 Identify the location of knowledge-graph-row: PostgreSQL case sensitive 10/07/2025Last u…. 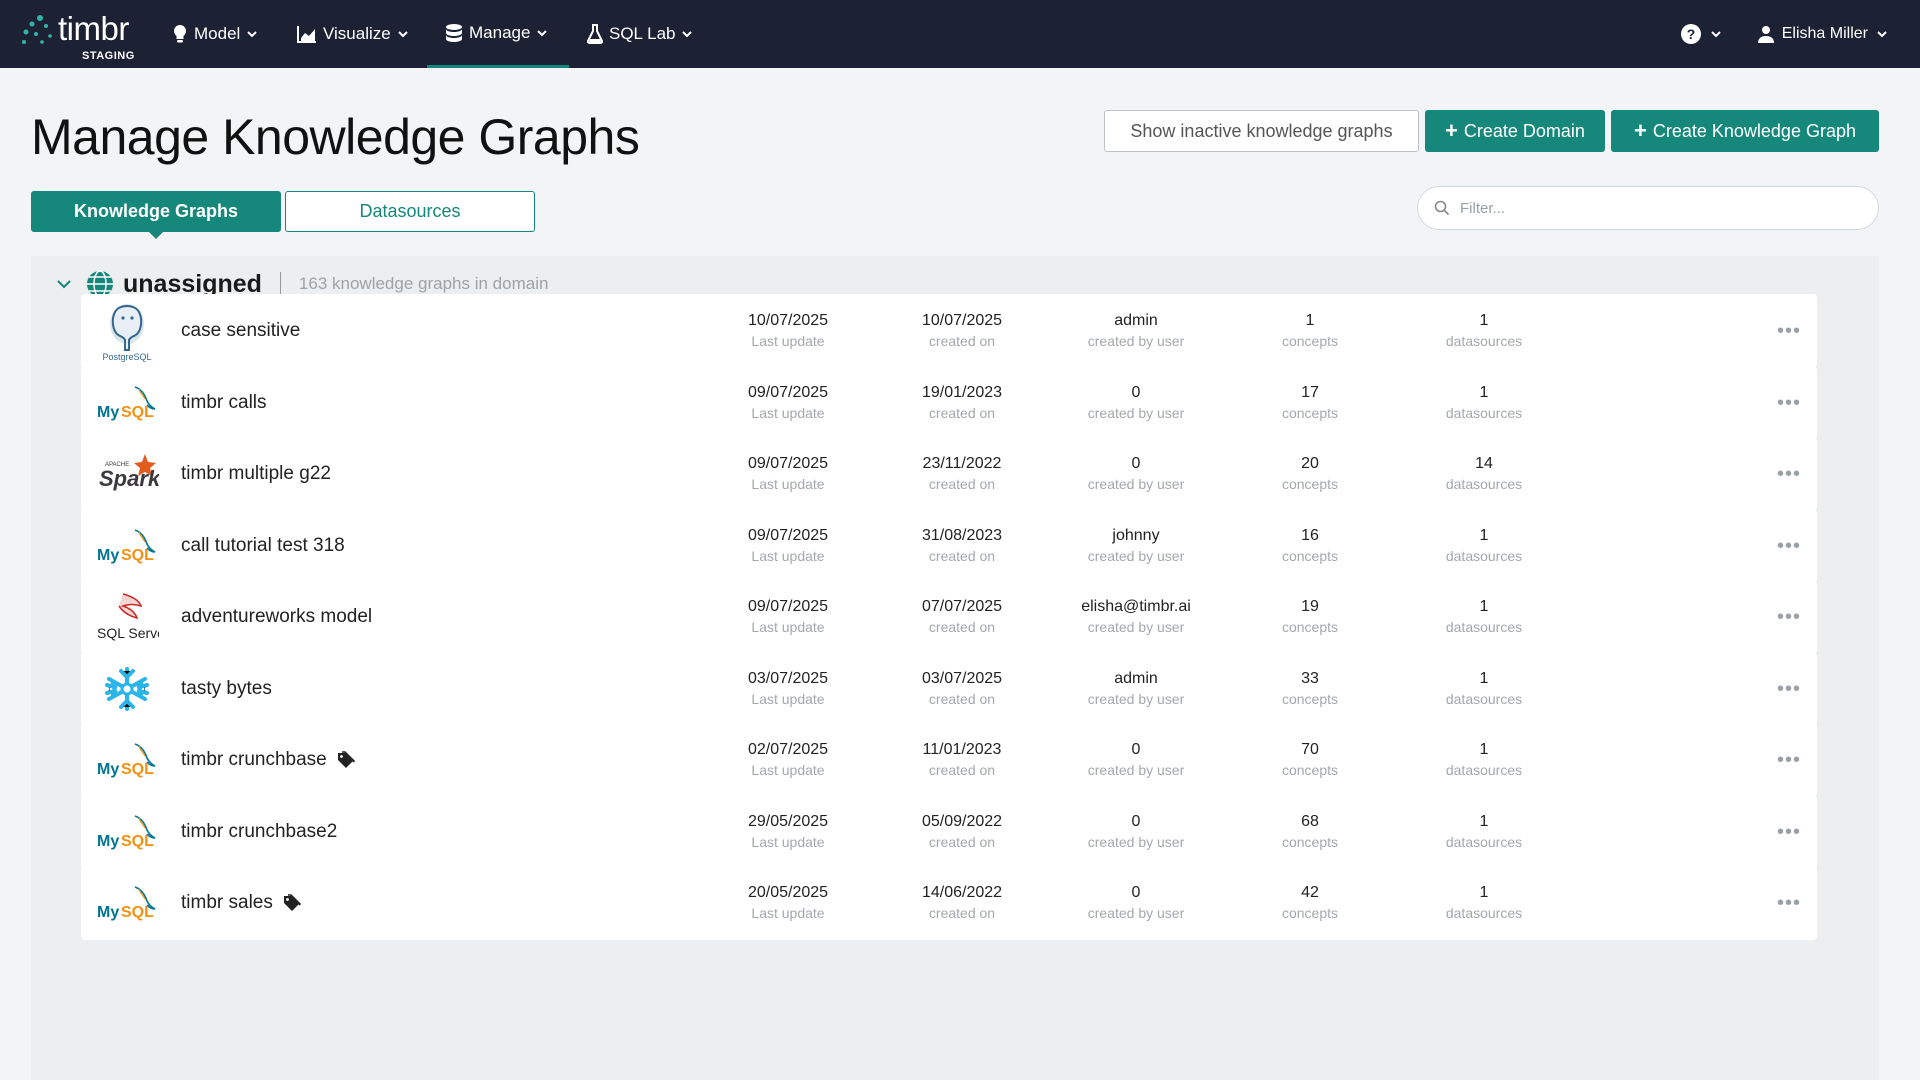
(949, 331).